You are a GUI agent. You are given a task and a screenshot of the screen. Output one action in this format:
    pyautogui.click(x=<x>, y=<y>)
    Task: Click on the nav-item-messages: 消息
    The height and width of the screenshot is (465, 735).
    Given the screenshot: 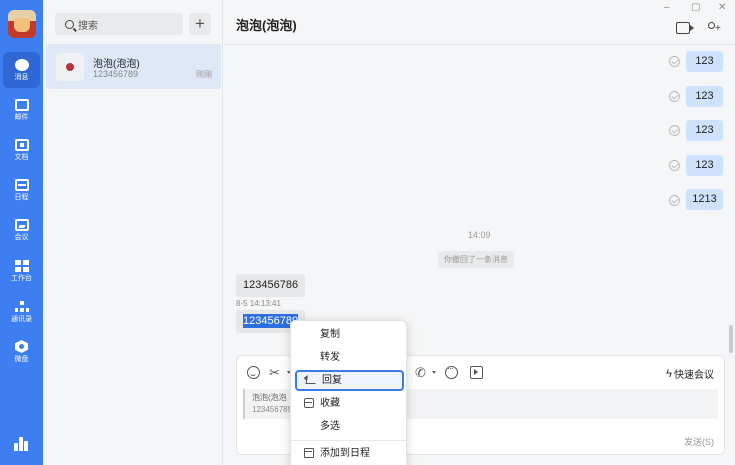 What is the action you would take?
    pyautogui.click(x=21, y=70)
    